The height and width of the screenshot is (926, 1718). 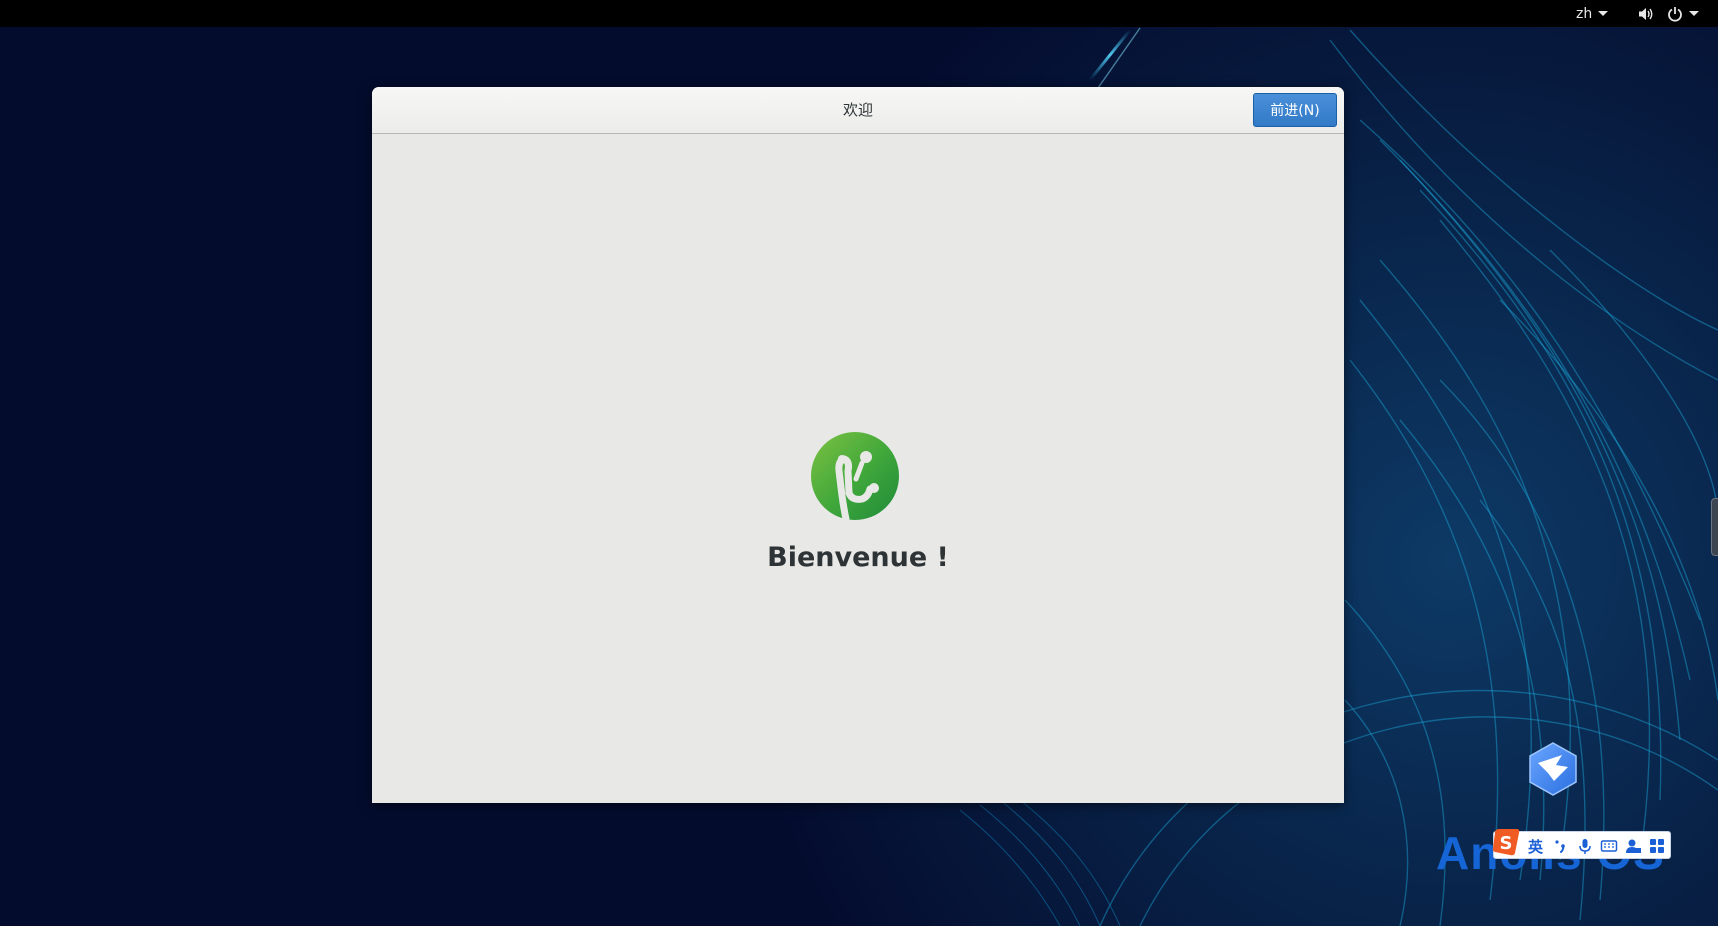 I want to click on dialog-header: 欢迎 前进(N), so click(x=858, y=110).